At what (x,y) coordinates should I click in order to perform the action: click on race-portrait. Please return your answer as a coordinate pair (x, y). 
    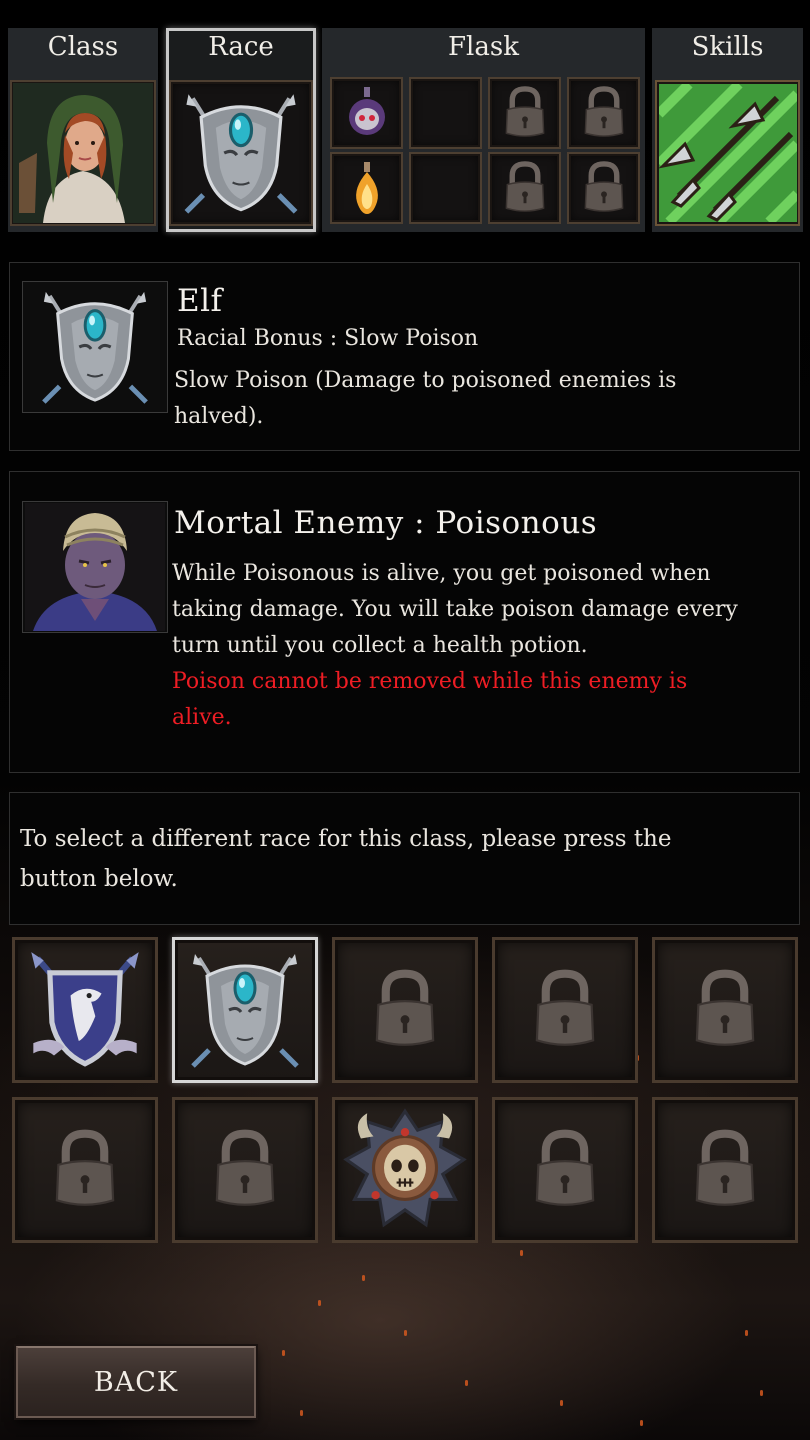
    Looking at the image, I should click on (95, 347).